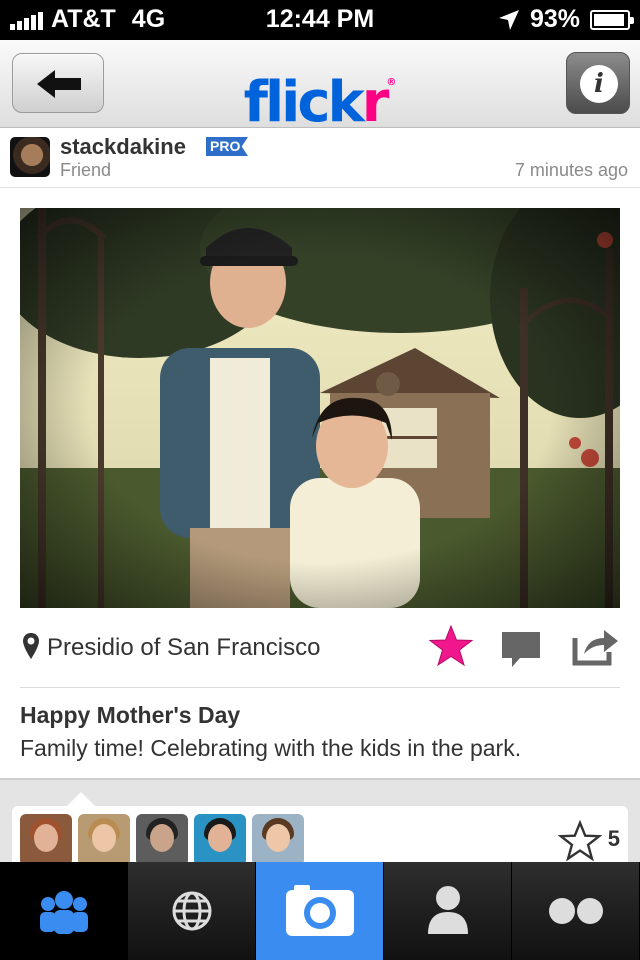 This screenshot has width=640, height=960. Describe the element at coordinates (391, 82) in the screenshot. I see `logo-mark: ®` at that location.